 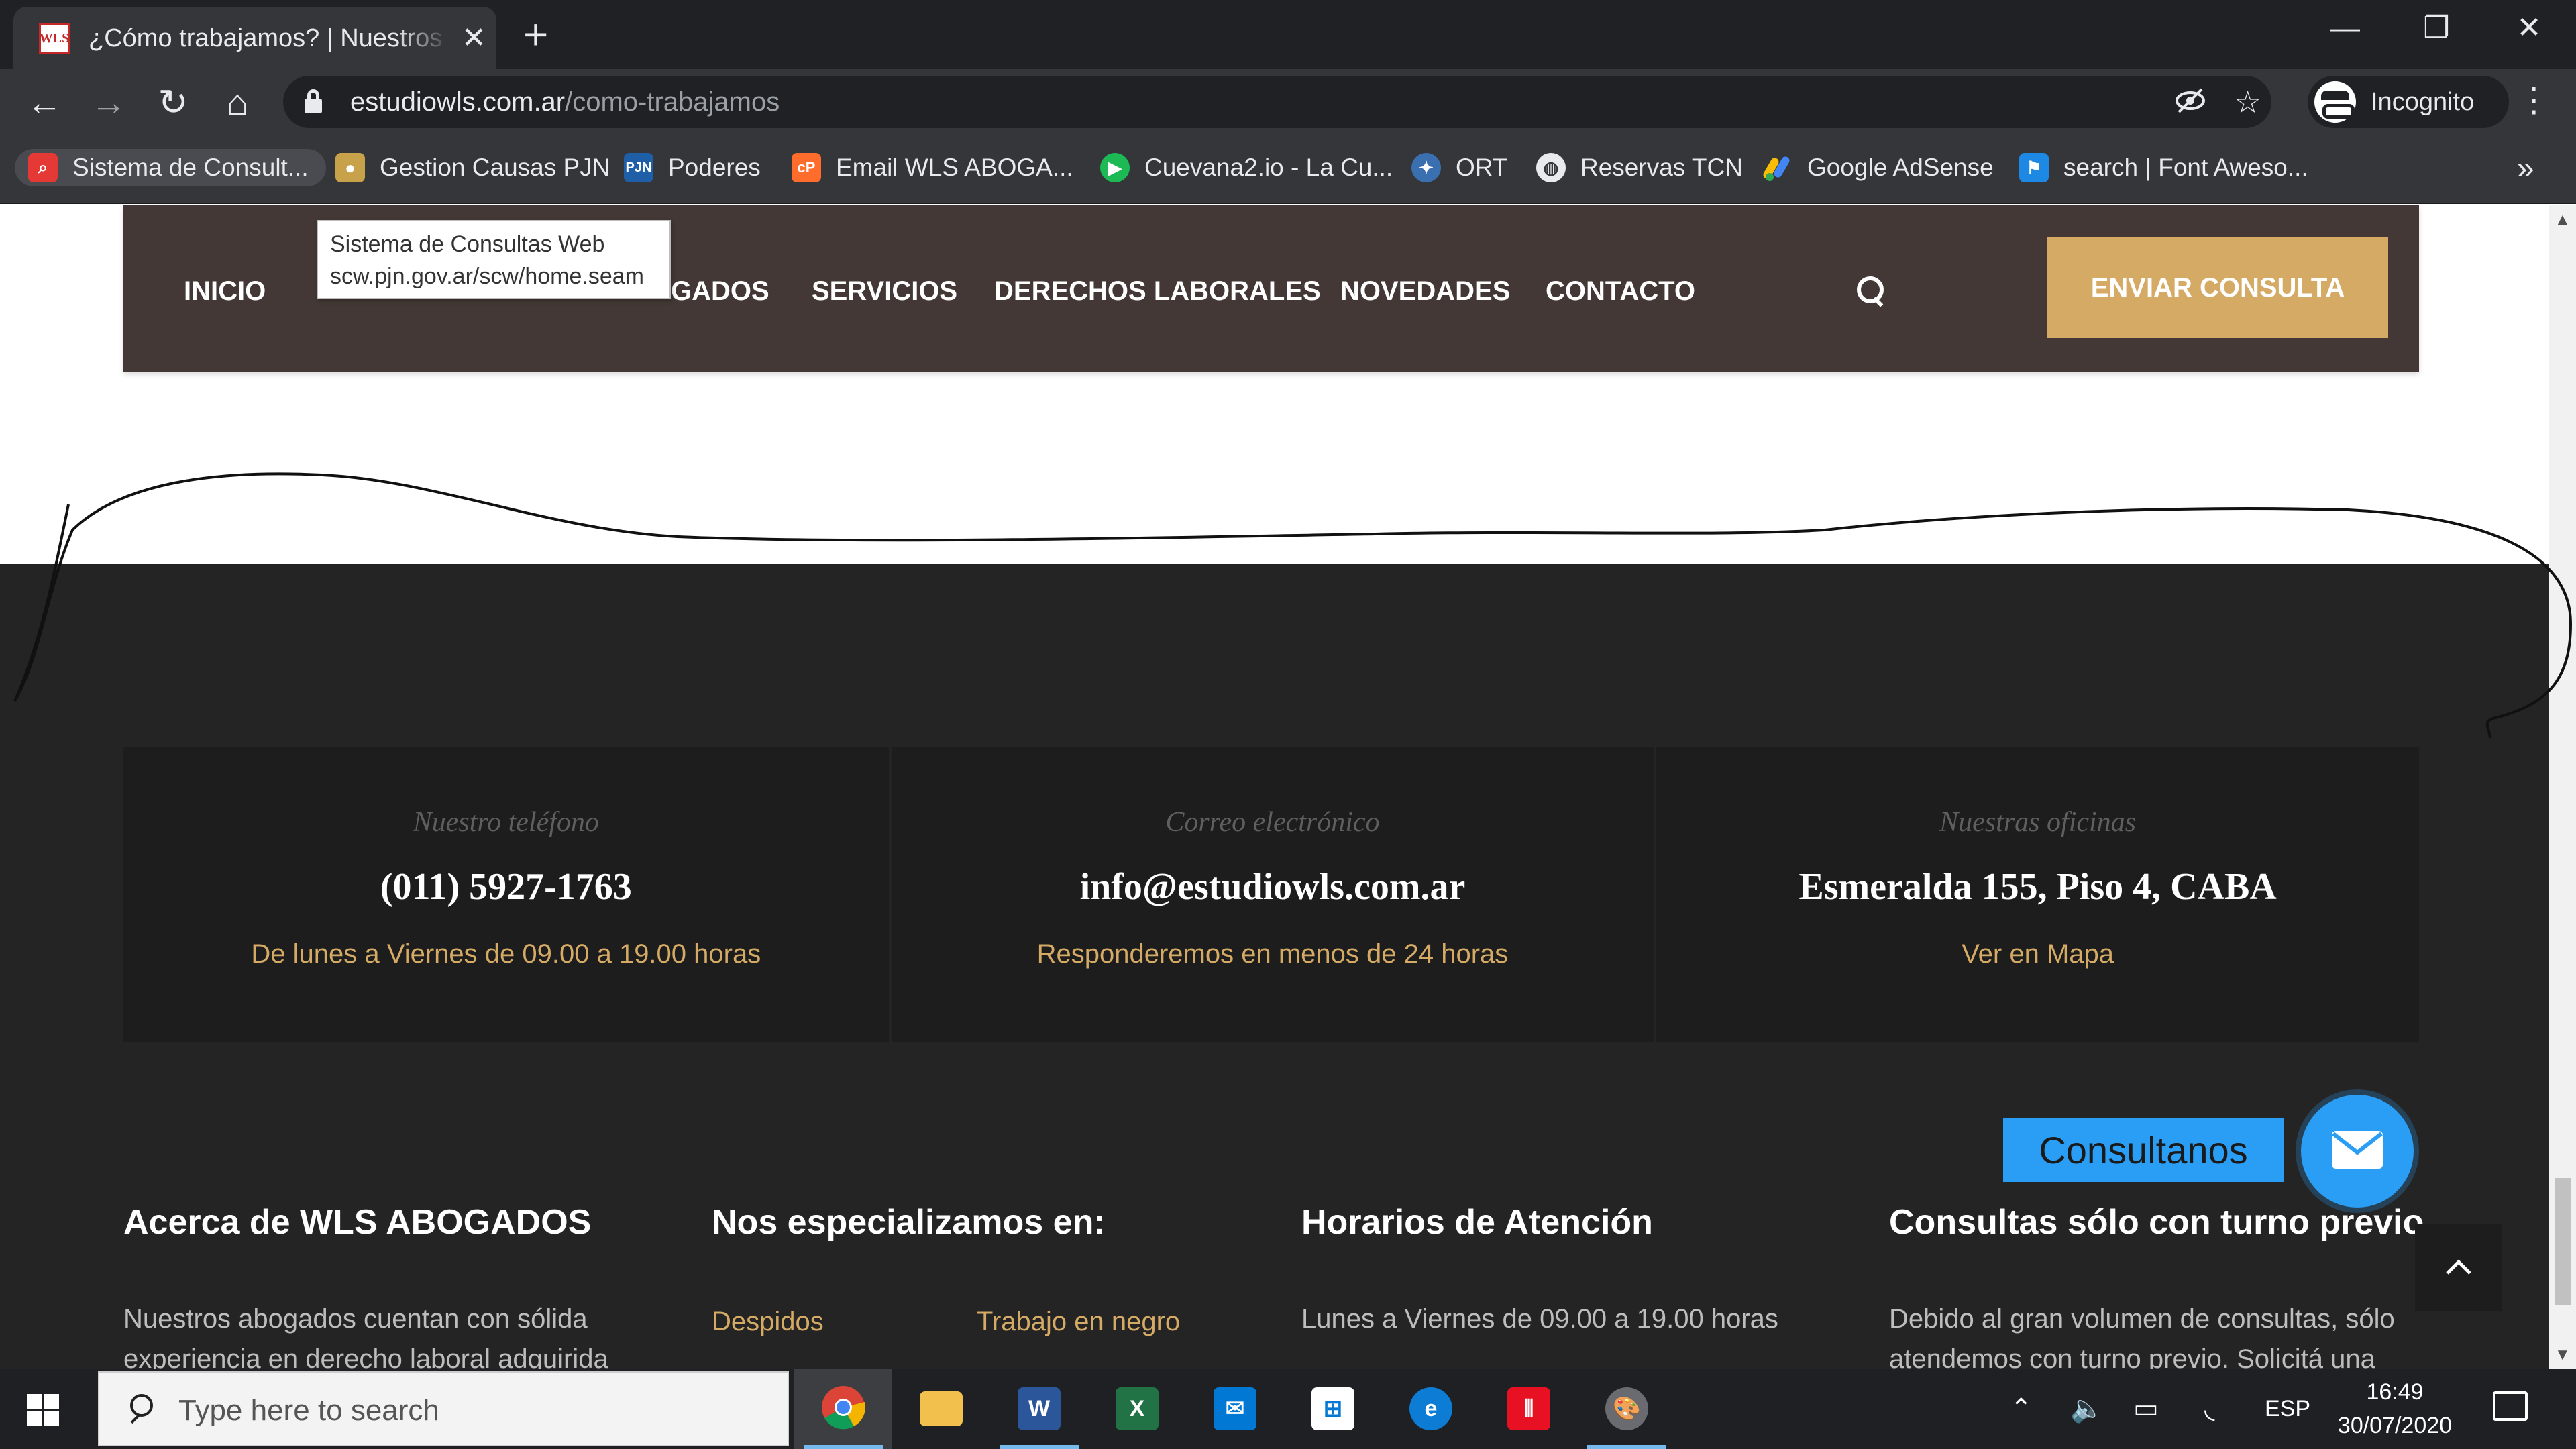 I want to click on close-tab-icon: ✕, so click(x=474, y=38).